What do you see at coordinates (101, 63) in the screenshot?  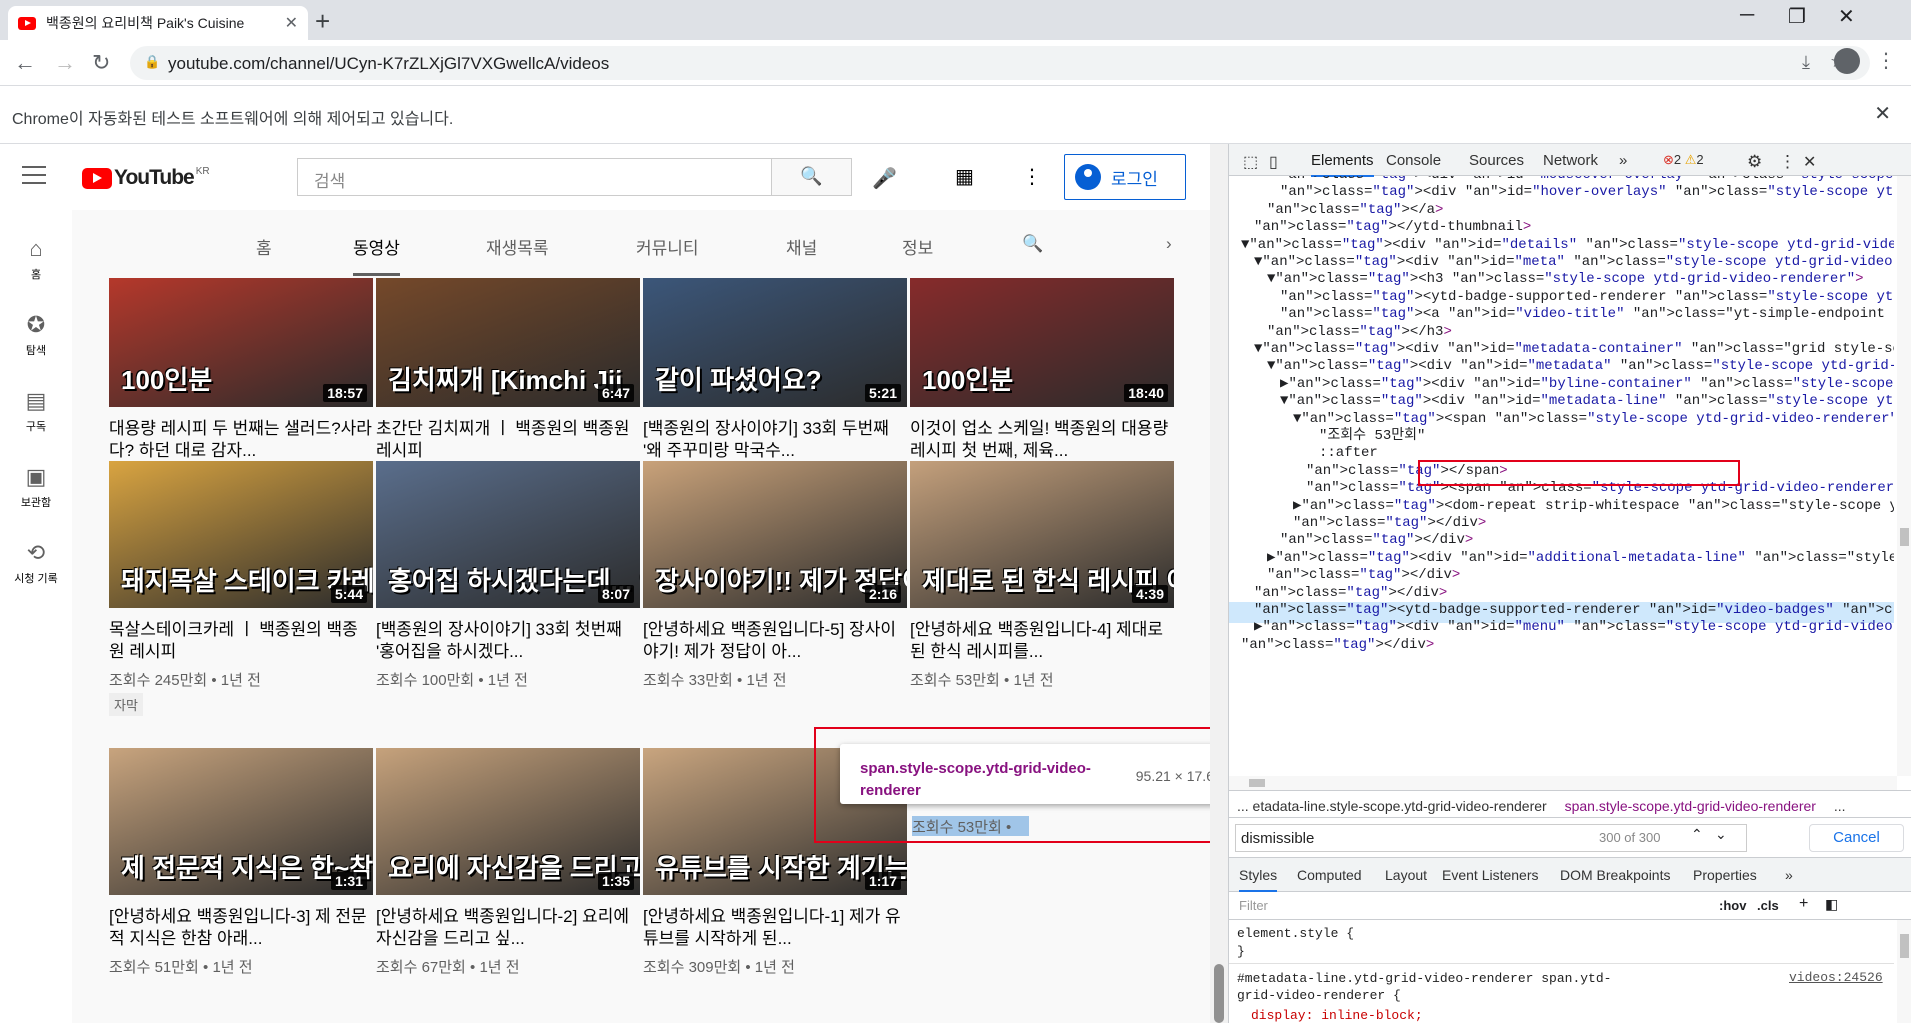 I see `reload-icon: ↻` at bounding box center [101, 63].